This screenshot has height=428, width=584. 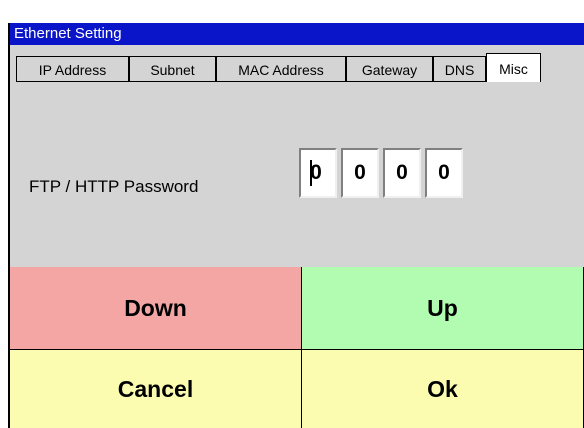 What do you see at coordinates (172, 69) in the screenshot?
I see `tab-subnet: Subnet` at bounding box center [172, 69].